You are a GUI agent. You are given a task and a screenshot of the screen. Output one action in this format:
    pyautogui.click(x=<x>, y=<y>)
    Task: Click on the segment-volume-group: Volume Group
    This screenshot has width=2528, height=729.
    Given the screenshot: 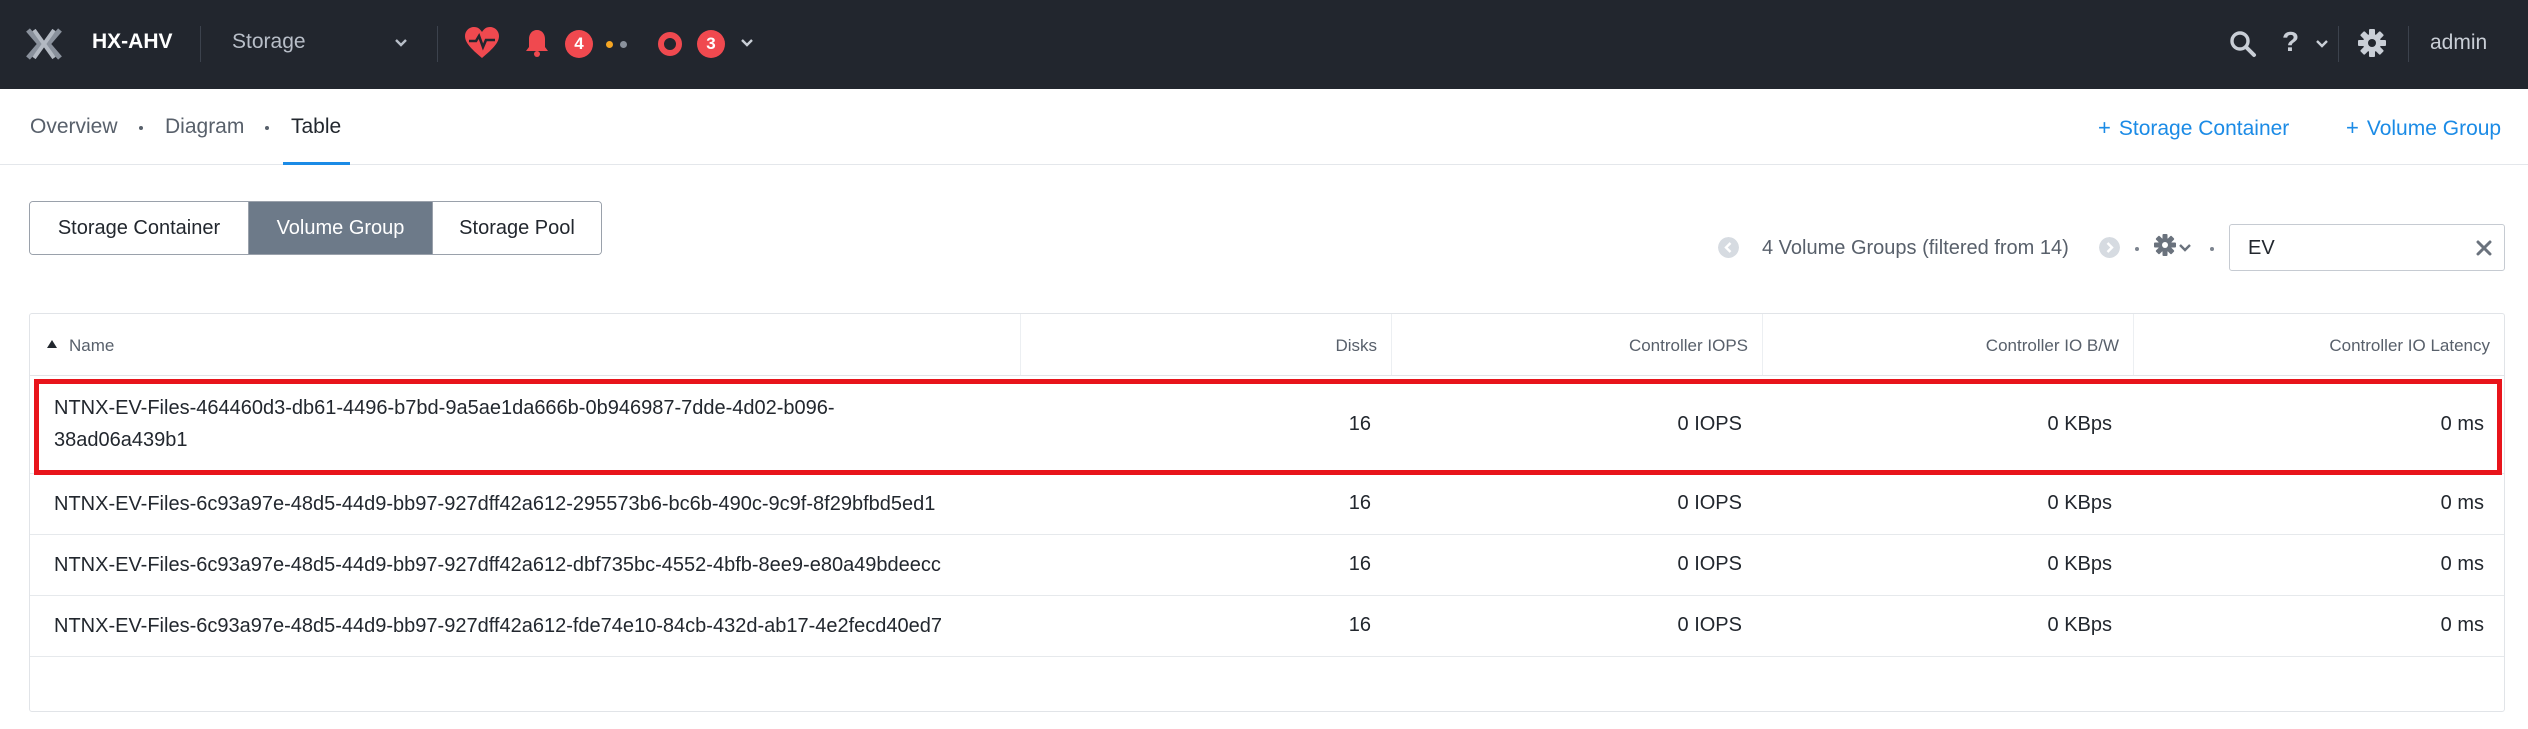 What is the action you would take?
    pyautogui.click(x=341, y=228)
    